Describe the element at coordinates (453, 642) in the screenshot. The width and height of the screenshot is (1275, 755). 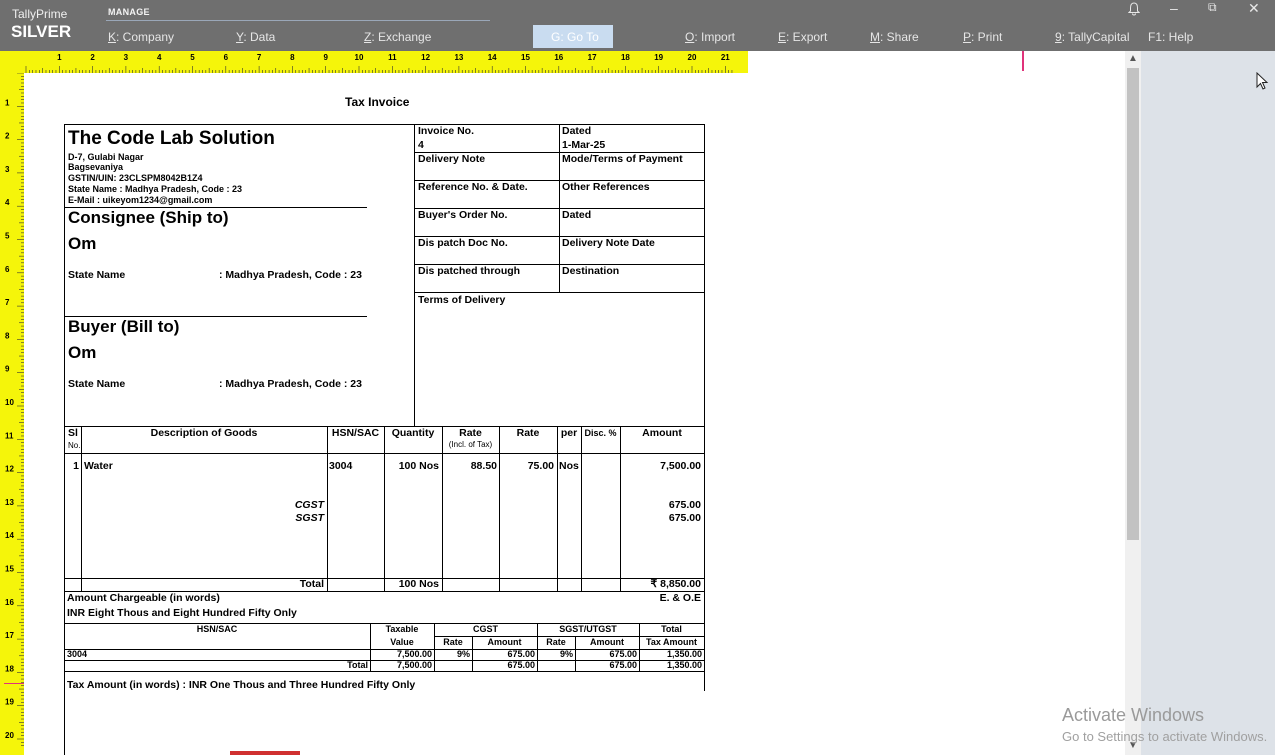
I see `tax-head-cgst-rate: Rate` at that location.